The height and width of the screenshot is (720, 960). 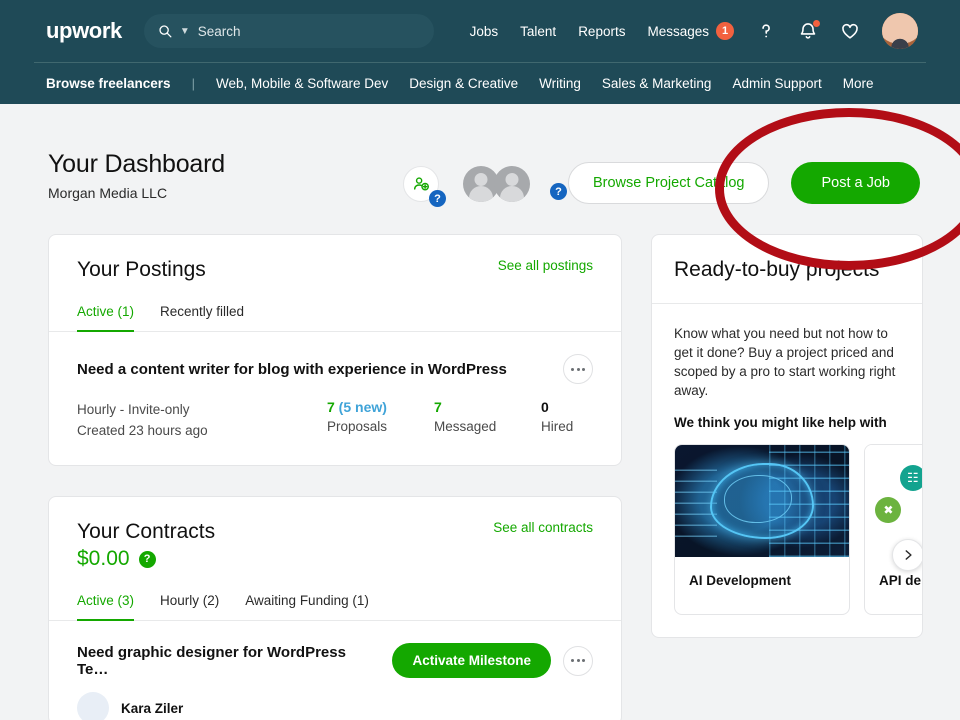 What do you see at coordinates (578, 369) in the screenshot?
I see `posting-more-options-icon` at bounding box center [578, 369].